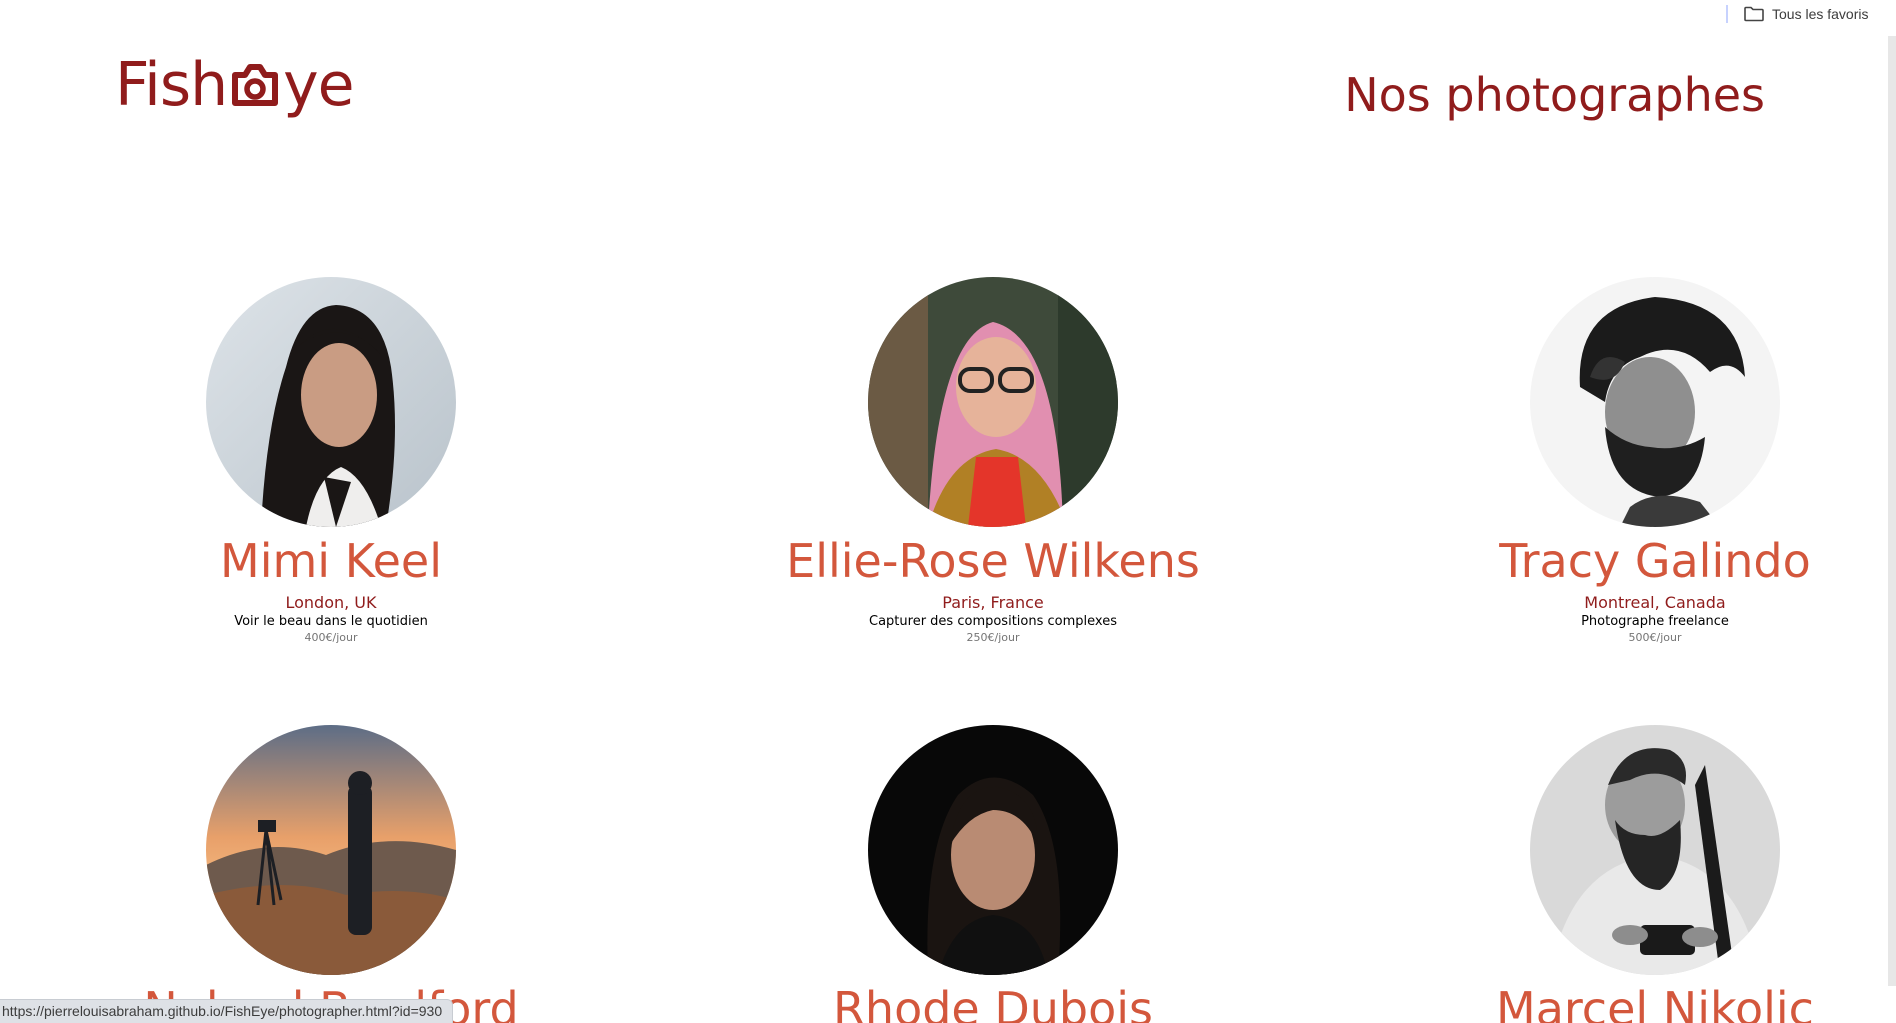 The image size is (1896, 1023). I want to click on photographer-card: Marcel Nikolic, so click(1610, 874).